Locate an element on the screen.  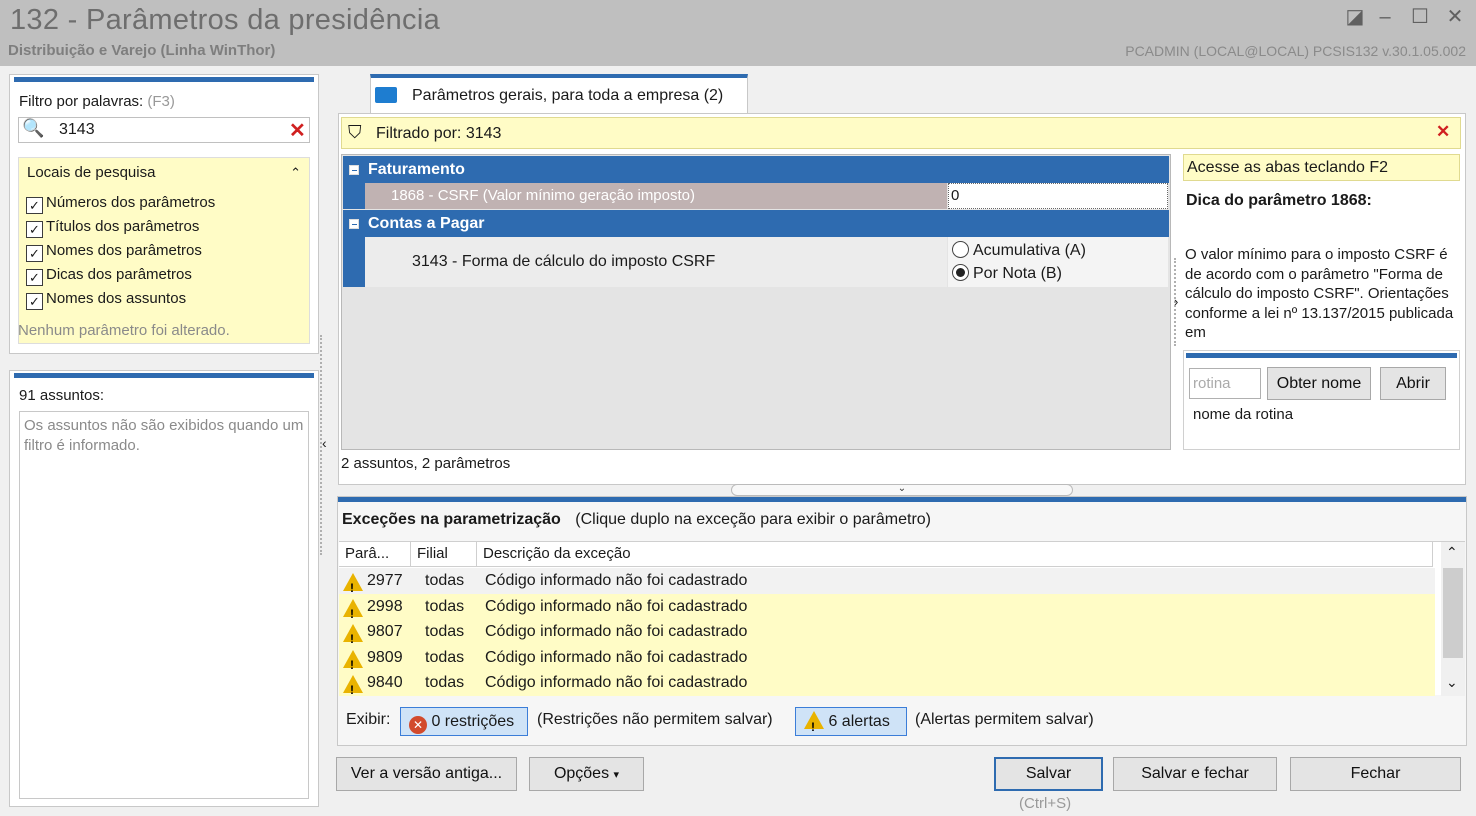
group-name: Contas a Pagar is located at coordinates (426, 223).